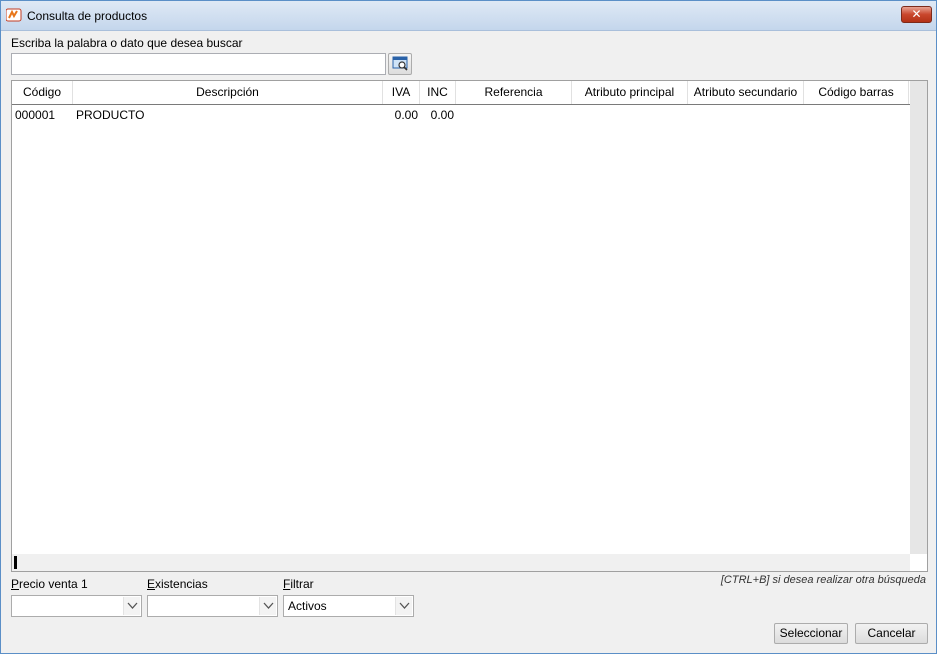  What do you see at coordinates (198, 64) in the screenshot?
I see `search-input` at bounding box center [198, 64].